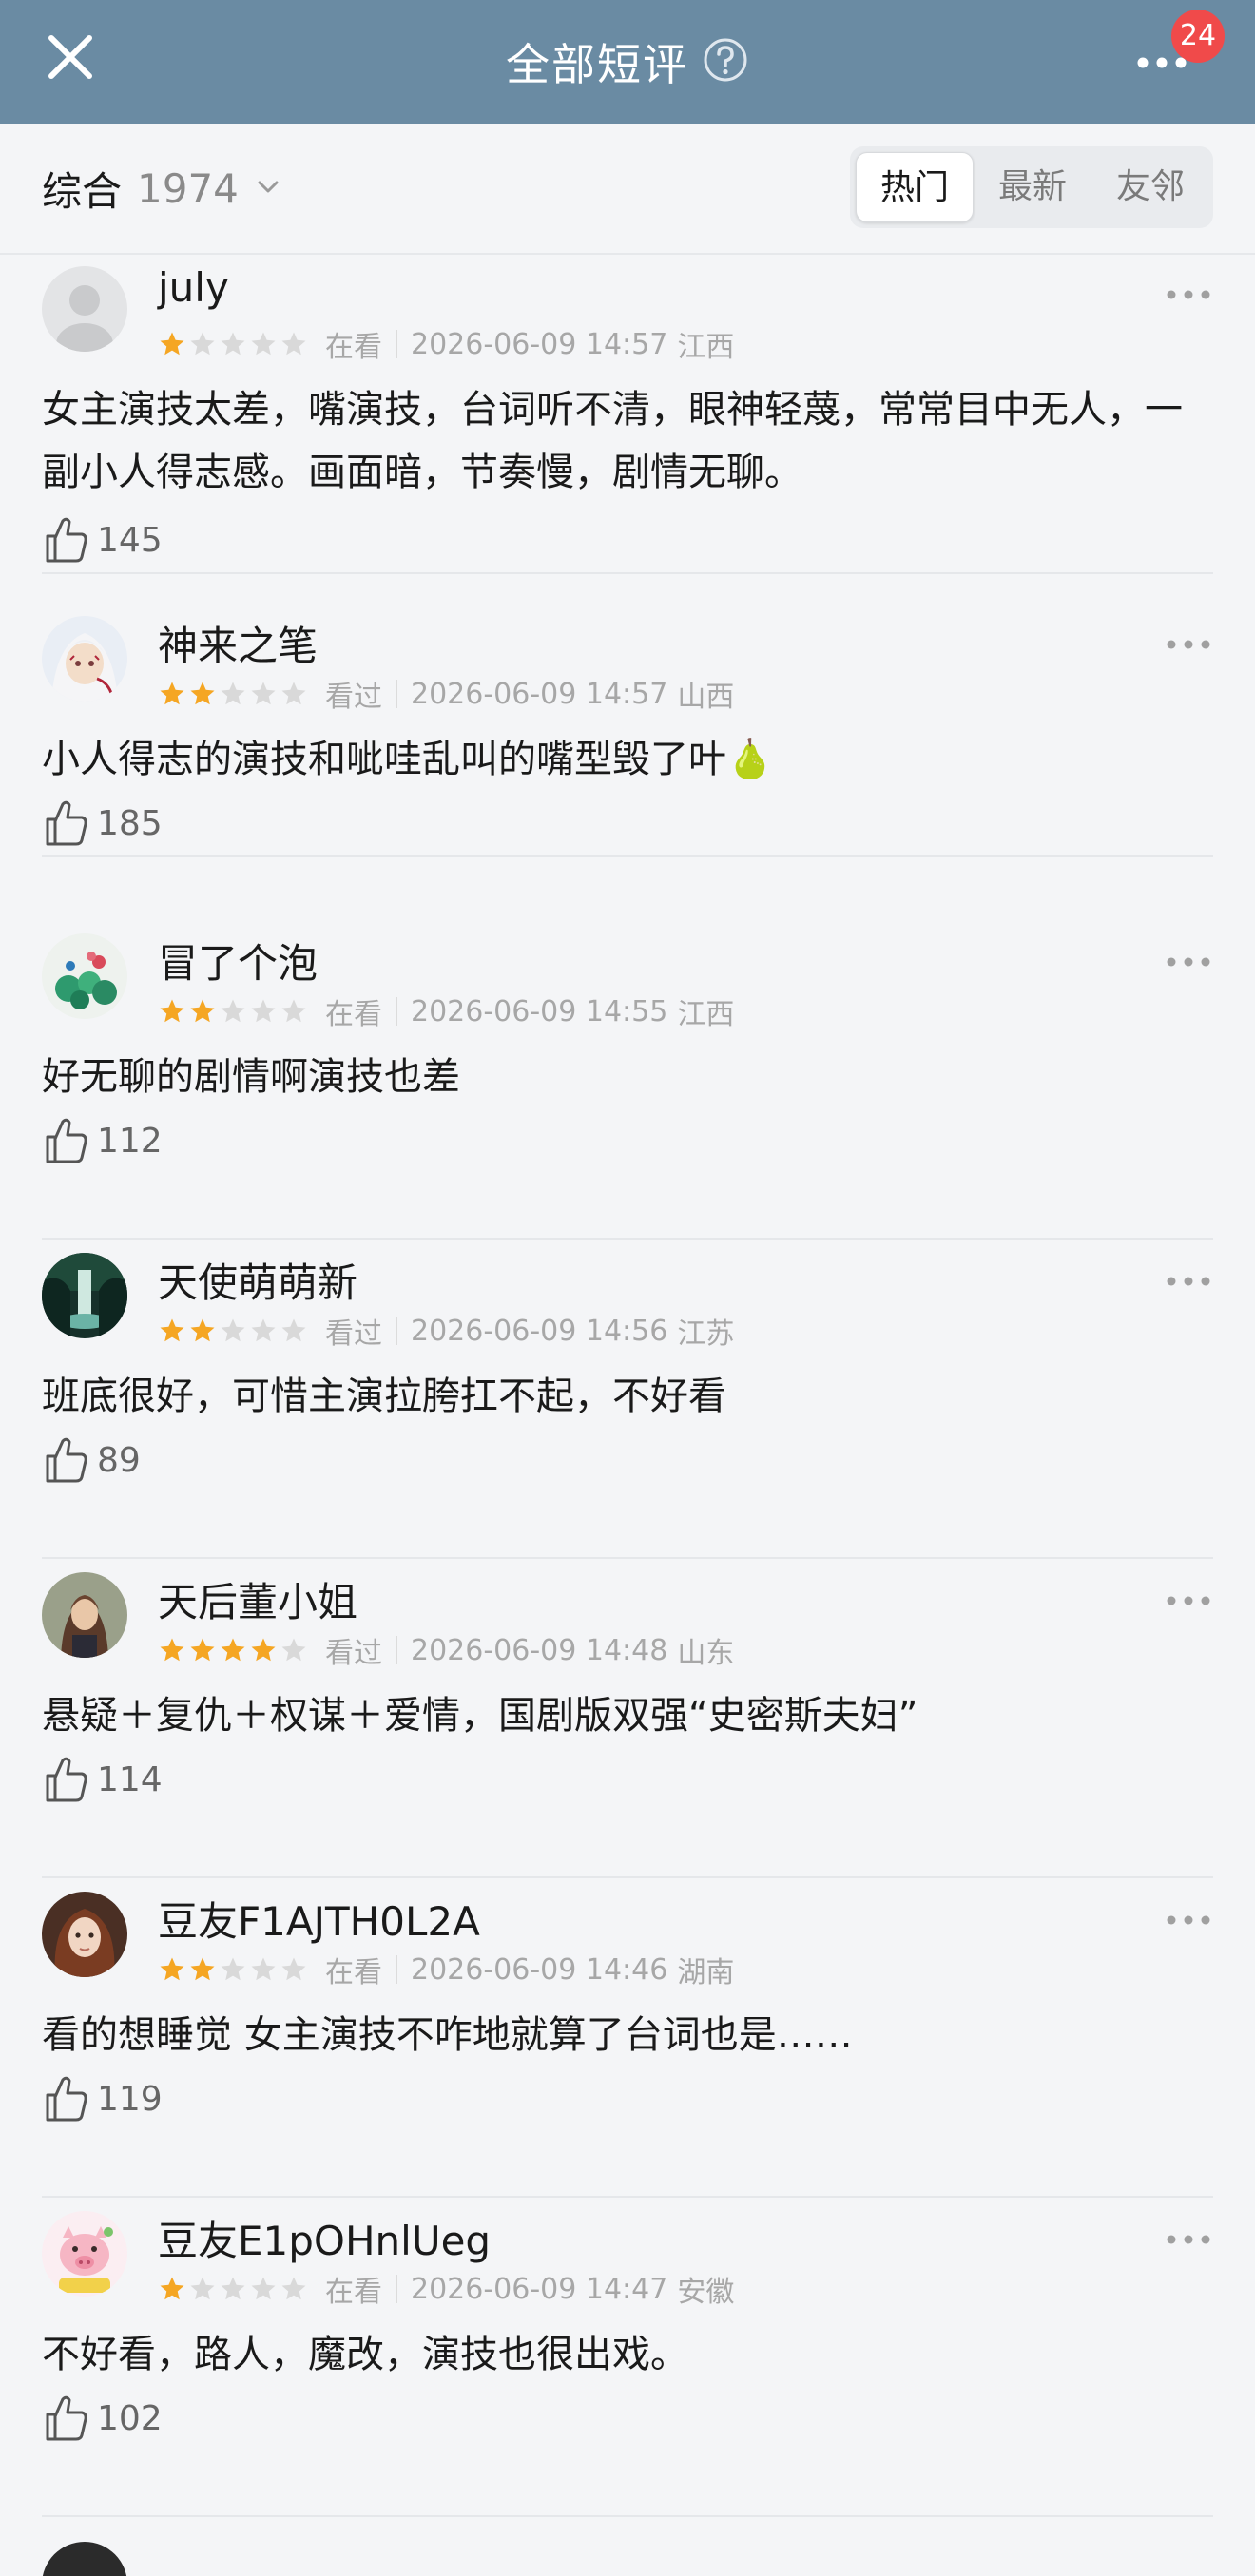  What do you see at coordinates (257, 1599) in the screenshot?
I see `username: 天后董小姐` at bounding box center [257, 1599].